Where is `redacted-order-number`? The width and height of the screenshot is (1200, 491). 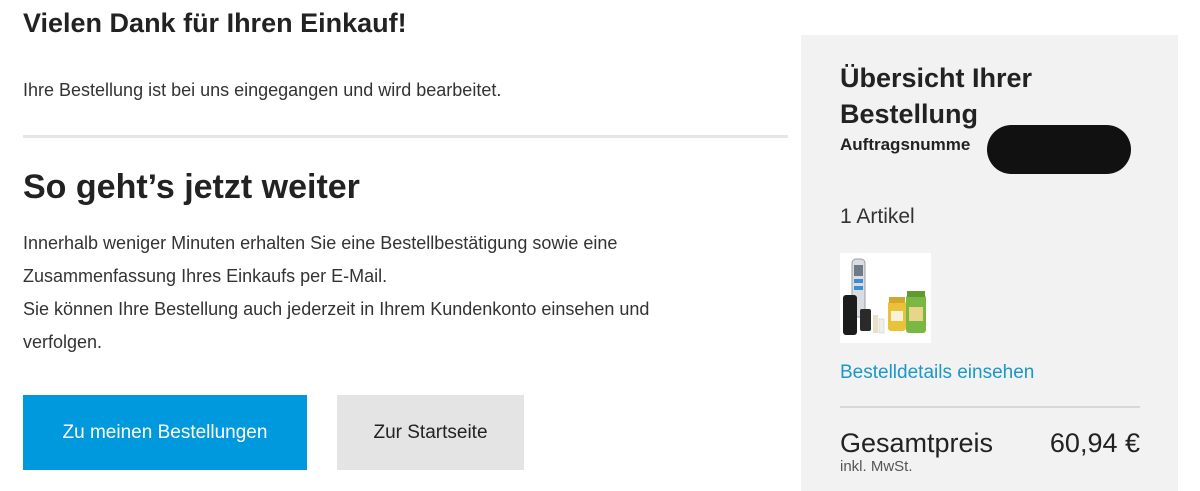
redacted-order-number is located at coordinates (1059, 149).